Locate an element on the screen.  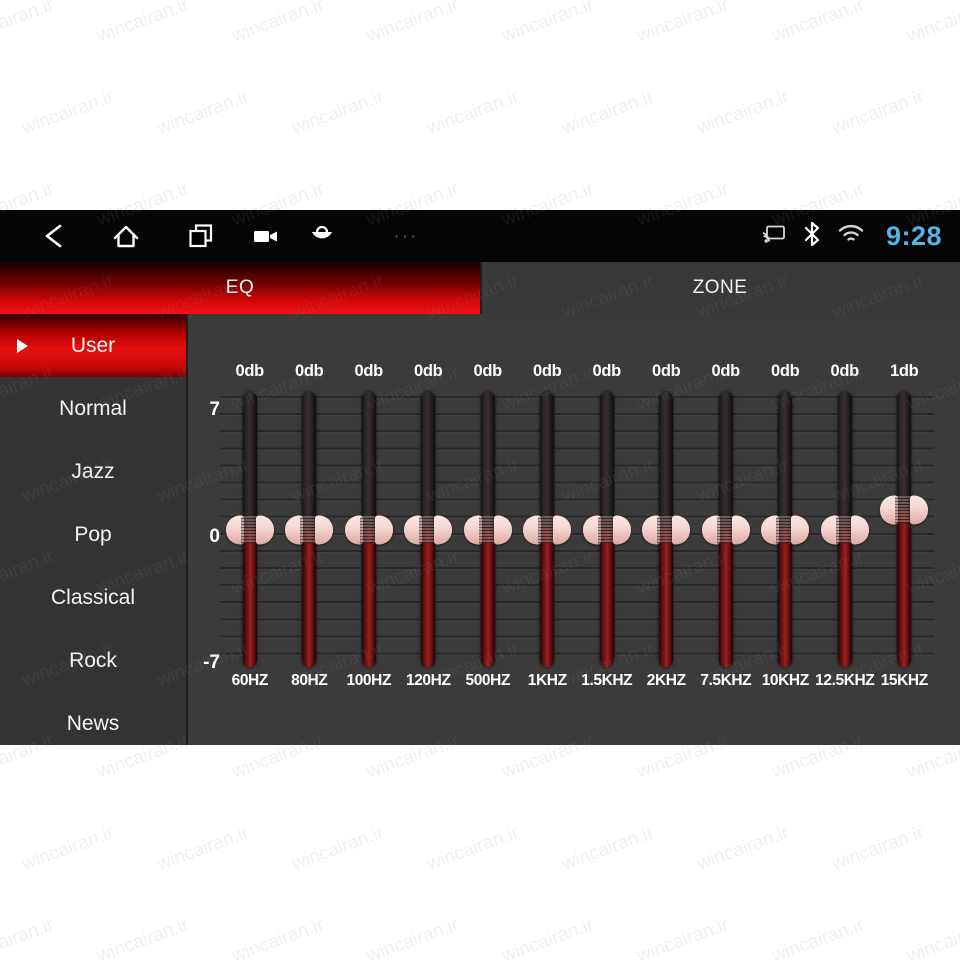
sidebar-item-pop: Pop is located at coordinates (93, 534).